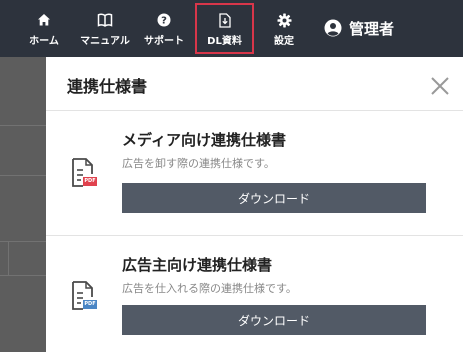  What do you see at coordinates (254, 84) in the screenshot?
I see `drawer-header: 連携仕様書` at bounding box center [254, 84].